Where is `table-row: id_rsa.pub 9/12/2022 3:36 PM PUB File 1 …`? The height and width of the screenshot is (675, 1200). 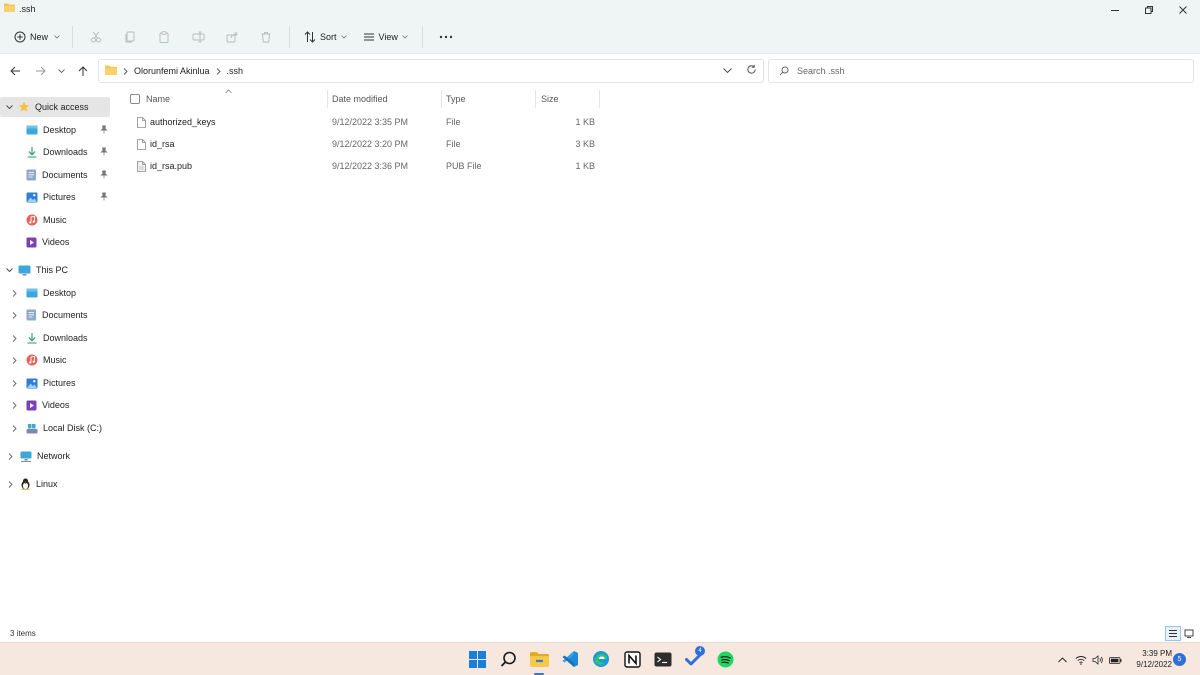 table-row: id_rsa.pub 9/12/2022 3:36 PM PUB File 1 … is located at coordinates (367, 166).